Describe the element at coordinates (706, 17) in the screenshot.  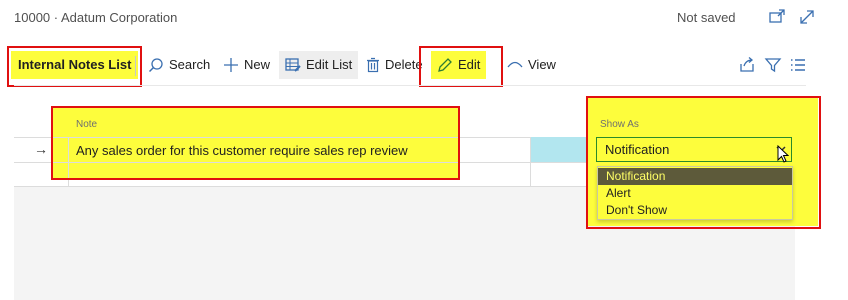
I see `save-status: Not saved` at that location.